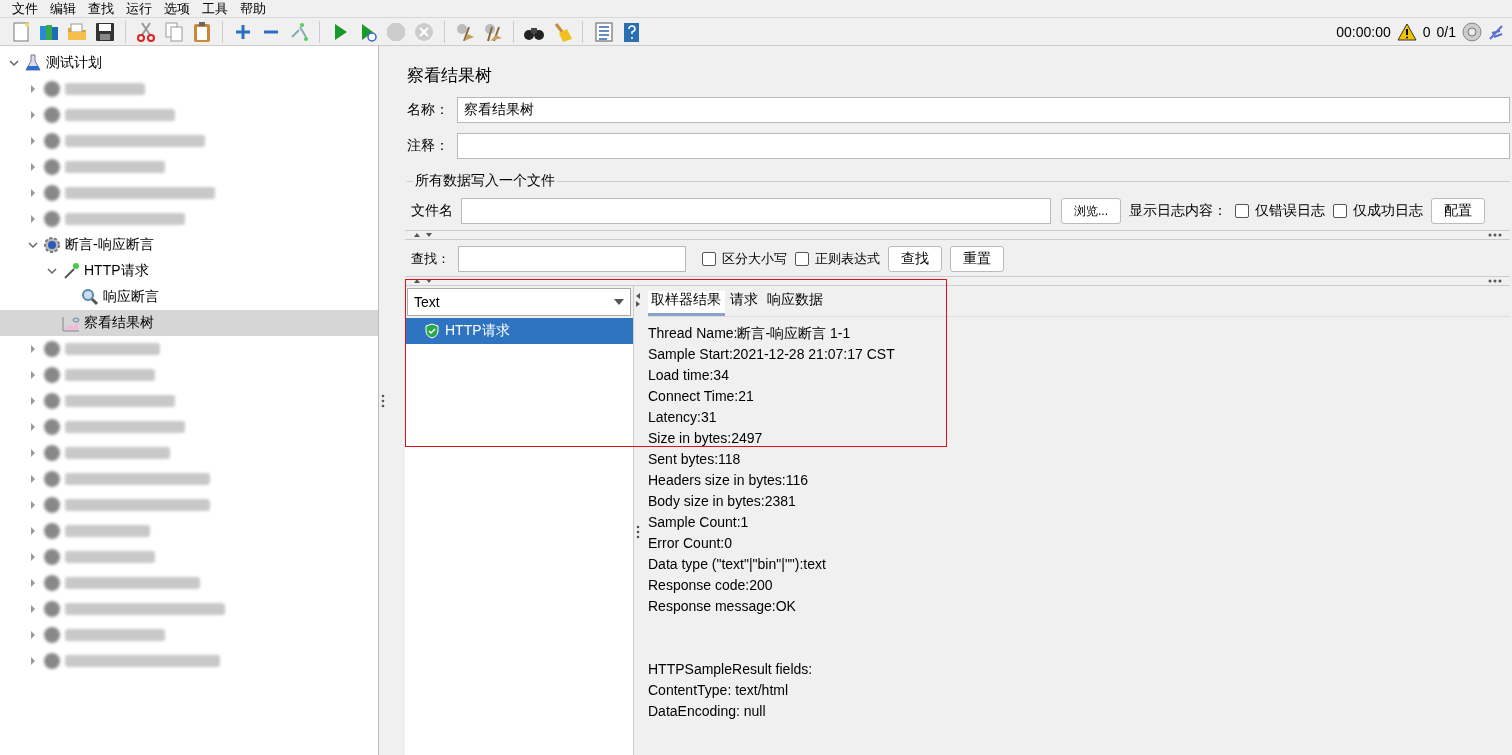 This screenshot has height=755, width=1512. Describe the element at coordinates (983, 110) in the screenshot. I see `name-field: 察看结果树` at that location.